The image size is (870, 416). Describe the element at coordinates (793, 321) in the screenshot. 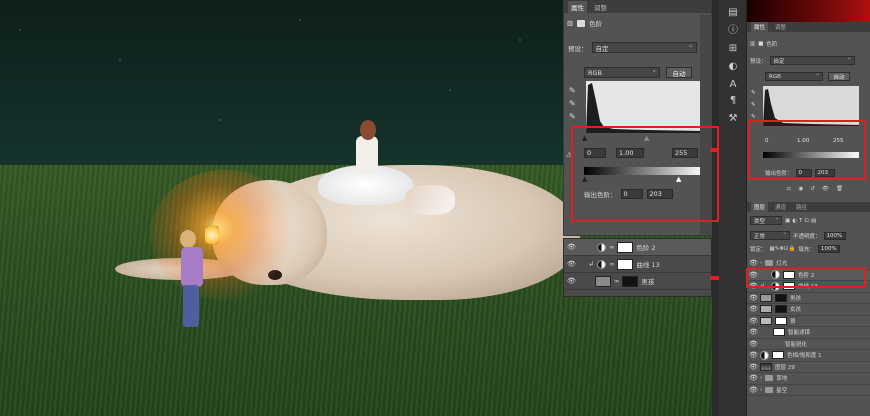

I see `layer-name: 狼` at that location.